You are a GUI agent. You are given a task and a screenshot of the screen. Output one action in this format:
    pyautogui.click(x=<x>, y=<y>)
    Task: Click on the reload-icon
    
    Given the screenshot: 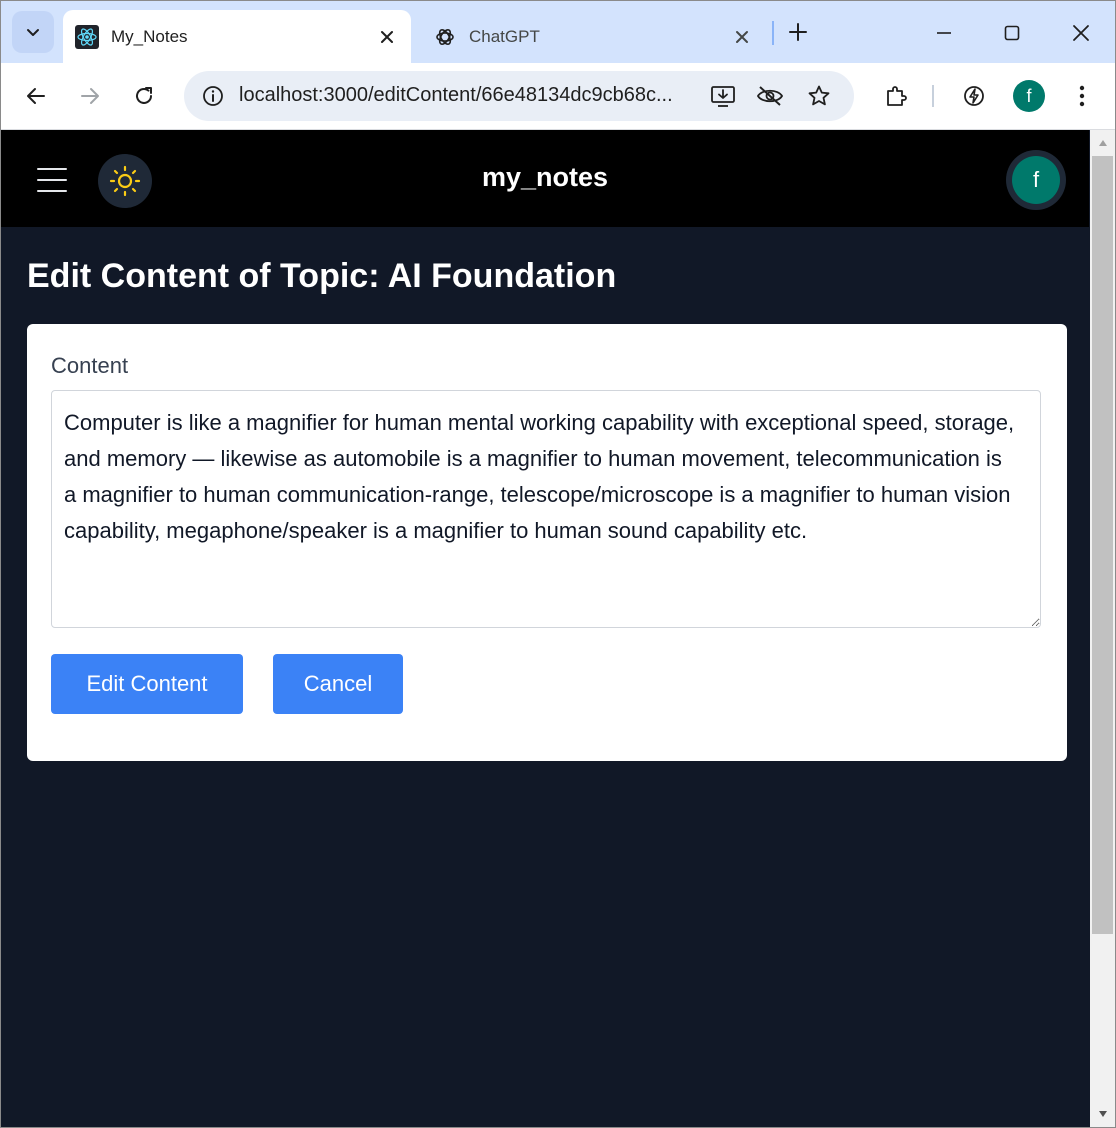 What is the action you would take?
    pyautogui.click(x=144, y=95)
    